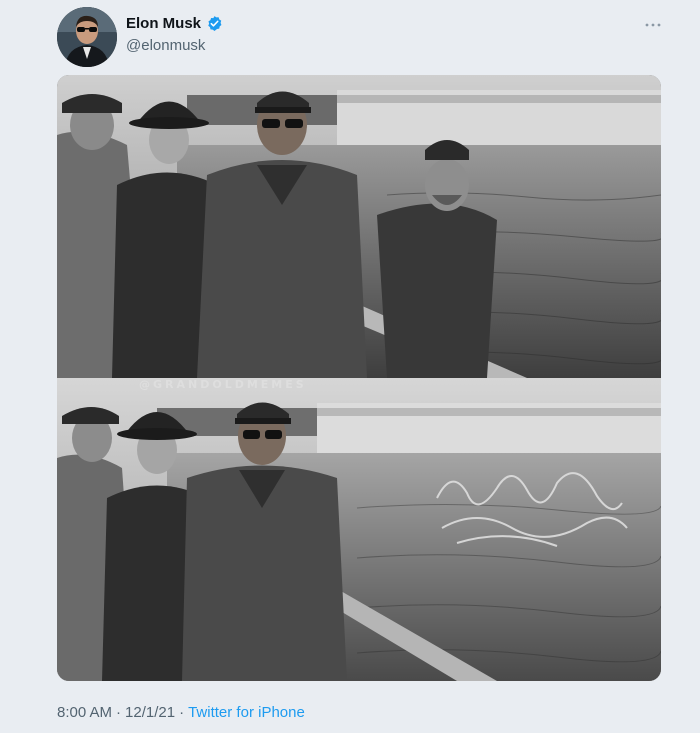 Image resolution: width=700 pixels, height=733 pixels. I want to click on author-handle: @elonmusk, so click(165, 45).